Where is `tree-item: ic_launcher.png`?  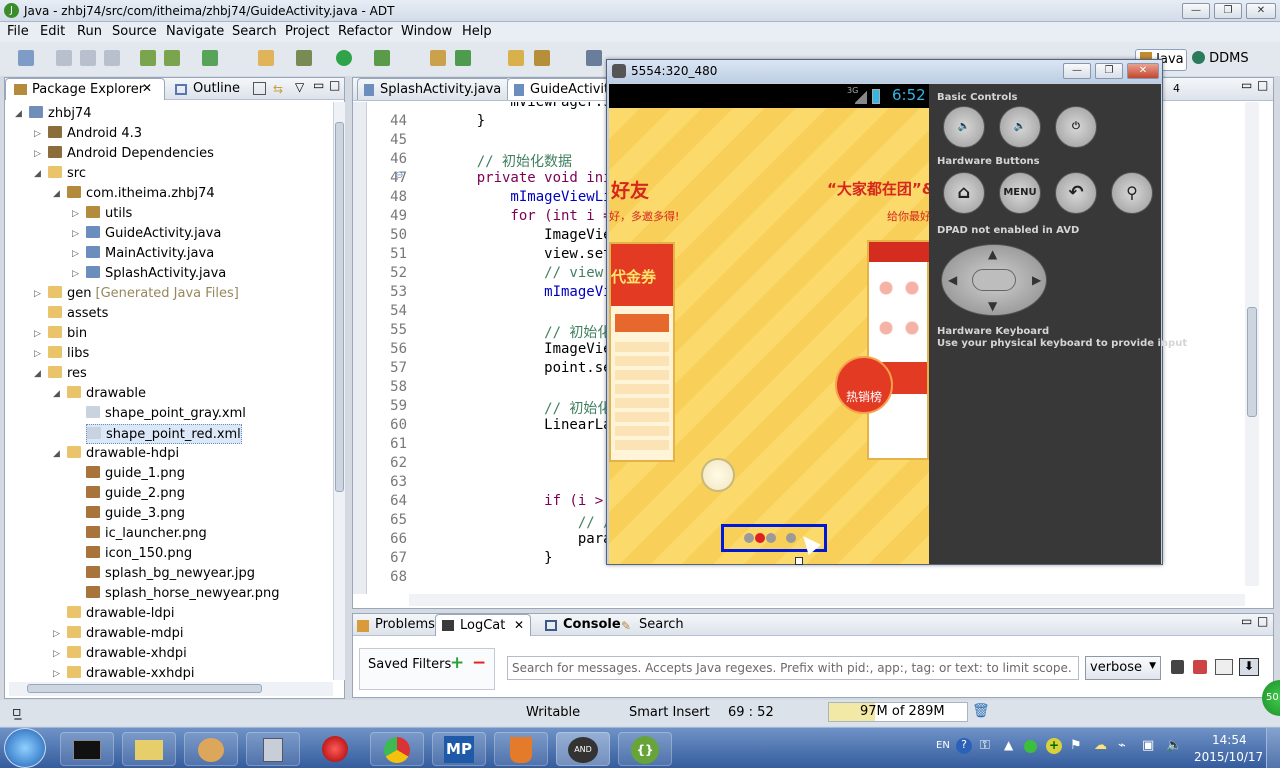
tree-item: ic_launcher.png is located at coordinates (146, 534).